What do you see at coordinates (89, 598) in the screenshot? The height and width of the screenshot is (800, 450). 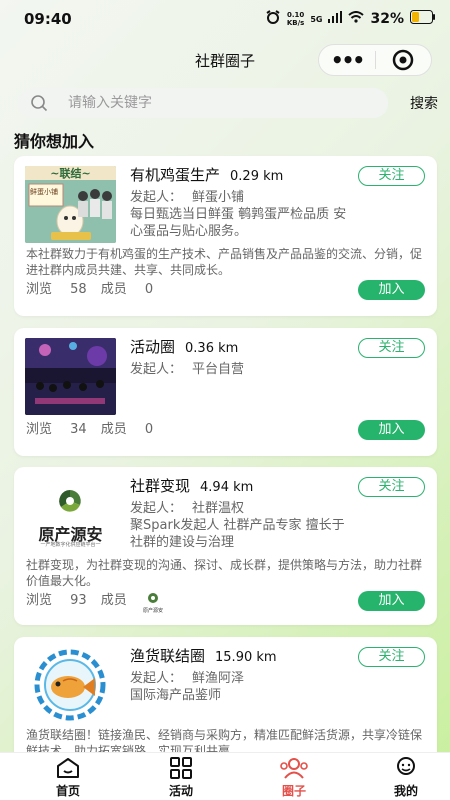 I see `community-stats: 浏览 93成员 1` at bounding box center [89, 598].